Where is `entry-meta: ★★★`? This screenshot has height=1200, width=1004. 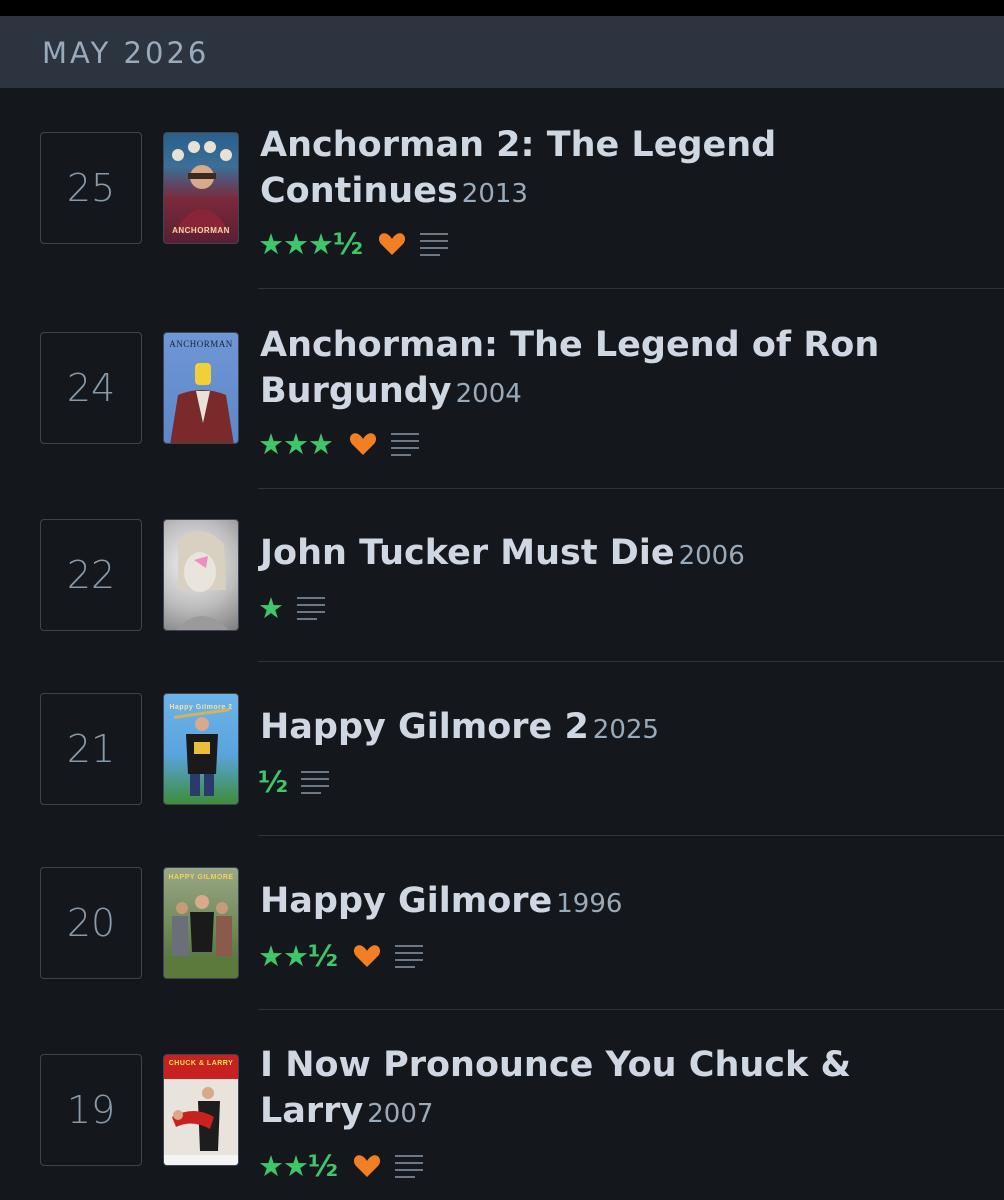
entry-meta: ★★★ is located at coordinates (338, 444).